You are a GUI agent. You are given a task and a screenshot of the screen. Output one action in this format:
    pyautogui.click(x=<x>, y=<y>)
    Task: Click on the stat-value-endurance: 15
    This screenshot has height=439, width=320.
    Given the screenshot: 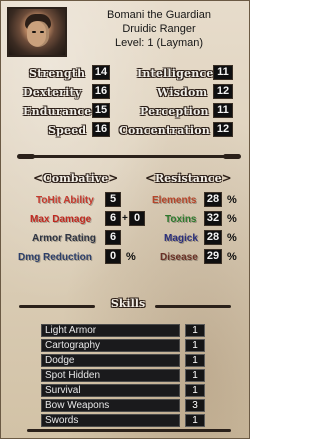 What is the action you would take?
    pyautogui.click(x=101, y=110)
    